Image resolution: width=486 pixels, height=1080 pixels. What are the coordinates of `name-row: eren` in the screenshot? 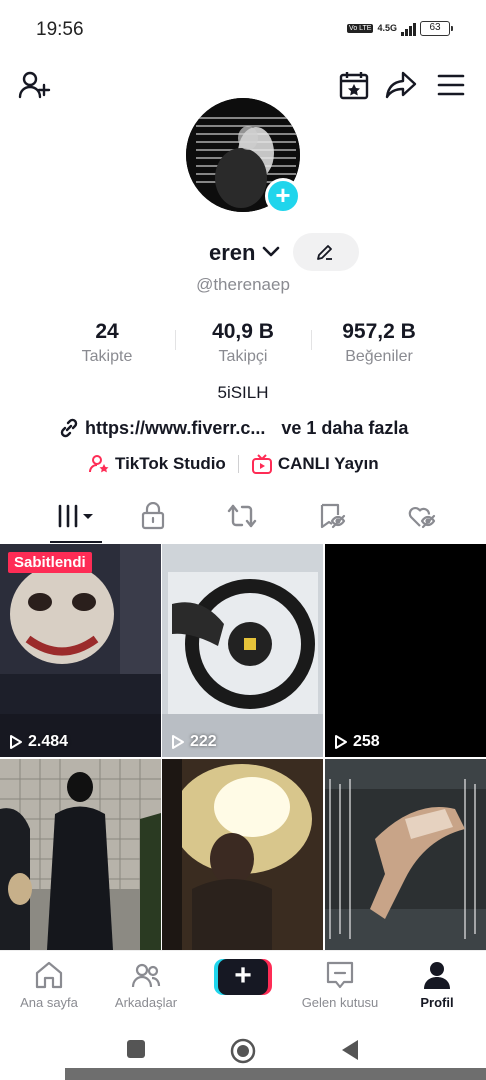 It's located at (243, 253).